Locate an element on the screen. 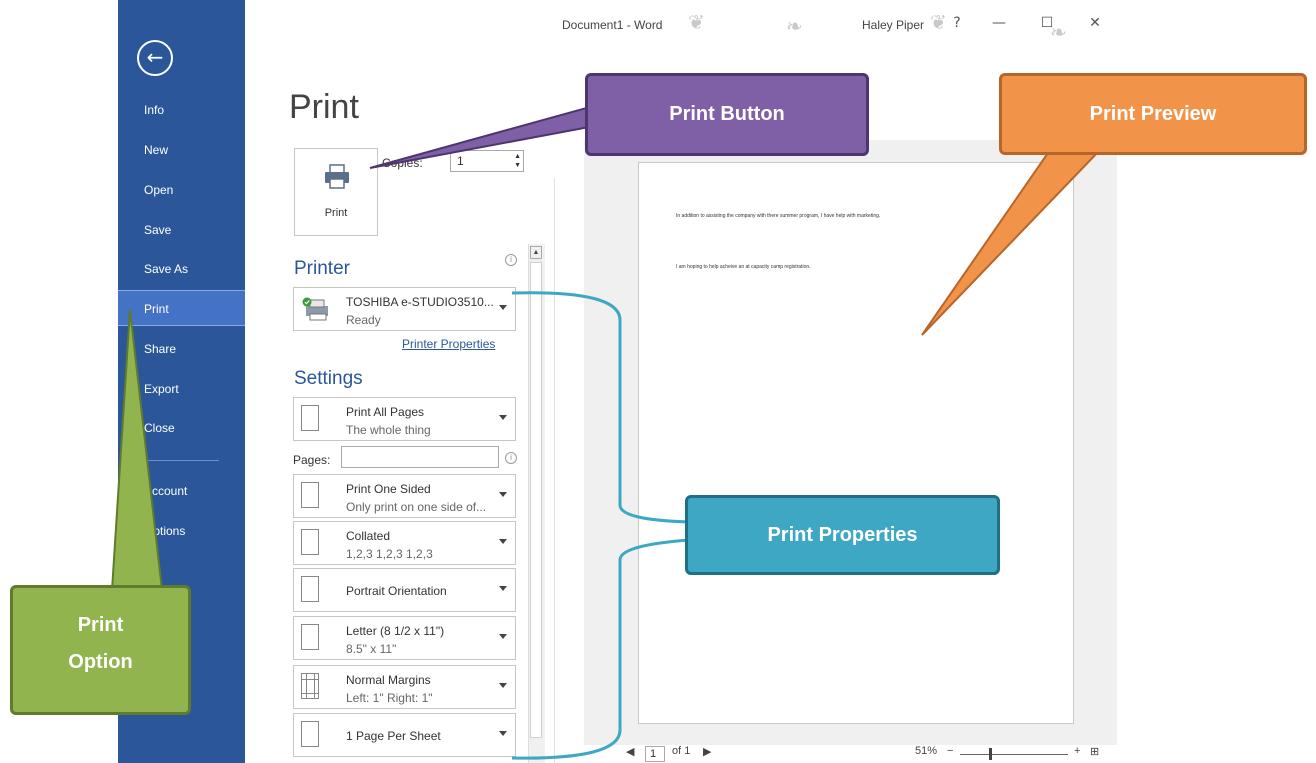 The height and width of the screenshot is (763, 1316). print-properties-callout: Print Properties is located at coordinates (842, 535).